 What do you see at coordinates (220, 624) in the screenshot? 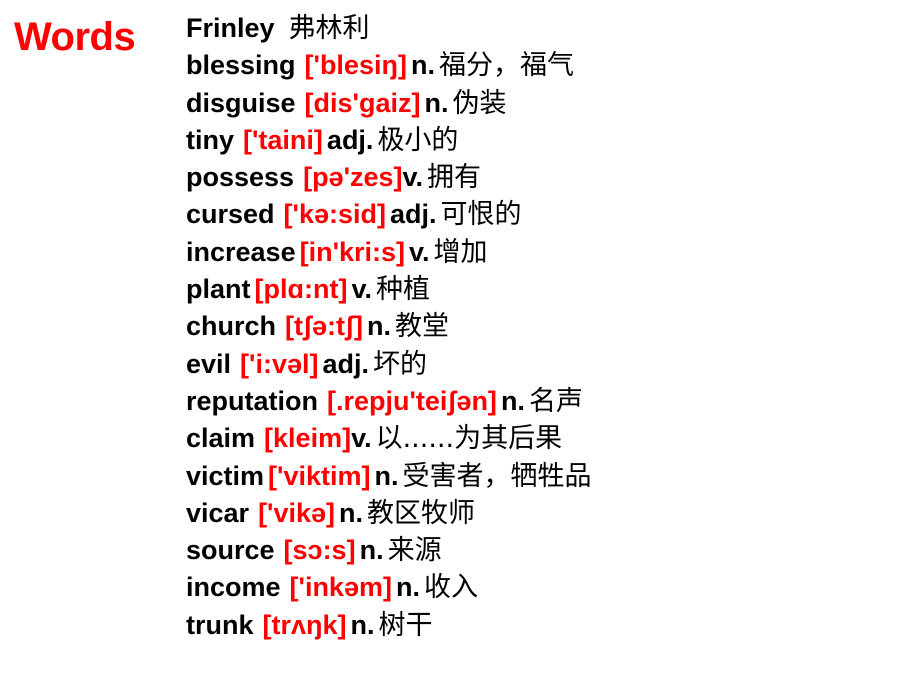
I see `word-term: trunk` at bounding box center [220, 624].